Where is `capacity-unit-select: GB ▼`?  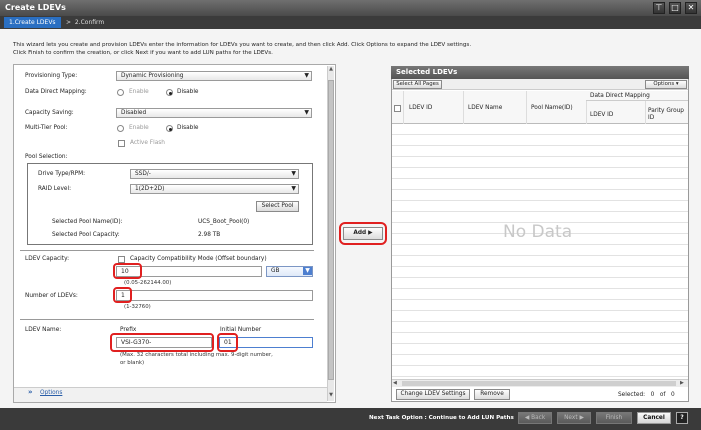
capacity-unit-select: GB ▼ is located at coordinates (289, 271).